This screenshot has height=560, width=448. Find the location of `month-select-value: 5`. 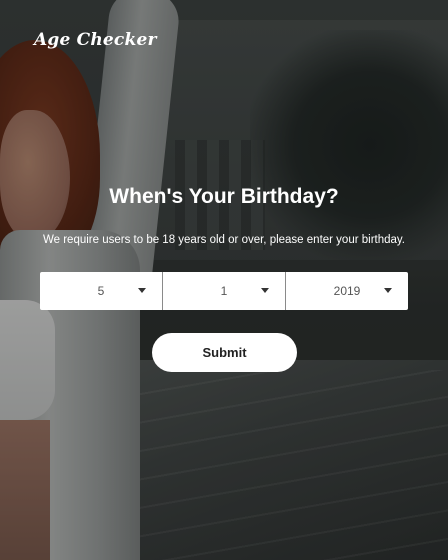

month-select-value: 5 is located at coordinates (101, 291).